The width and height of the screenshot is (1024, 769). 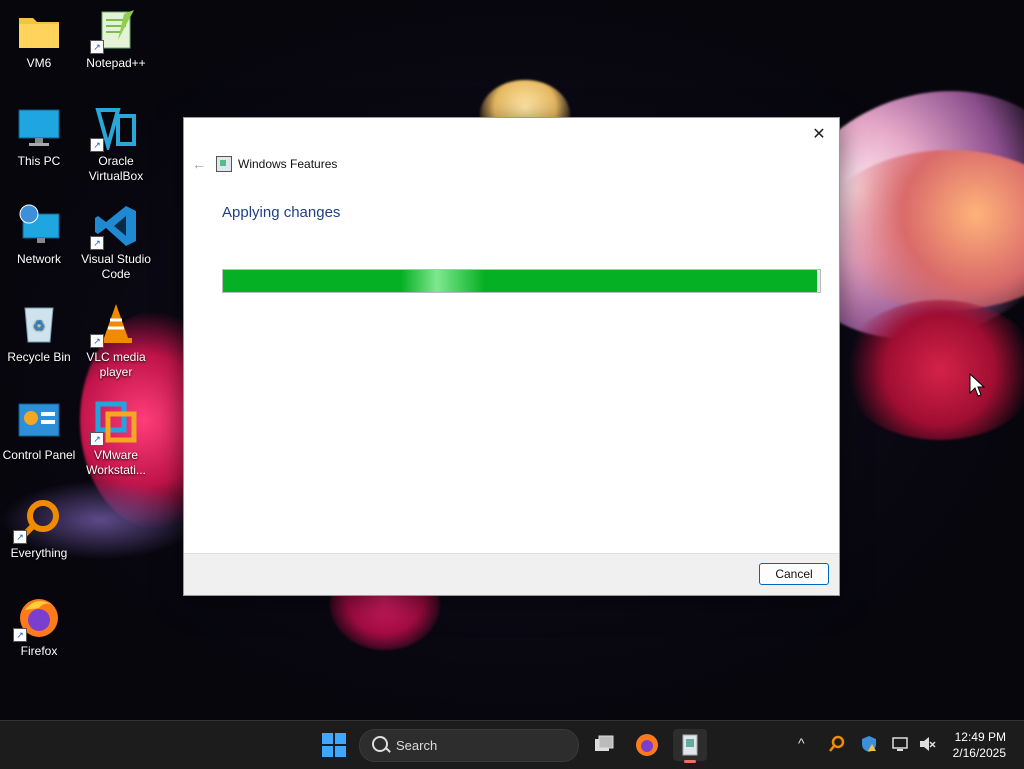 I want to click on clock: 12:49 PM 2/16/2025, so click(x=979, y=745).